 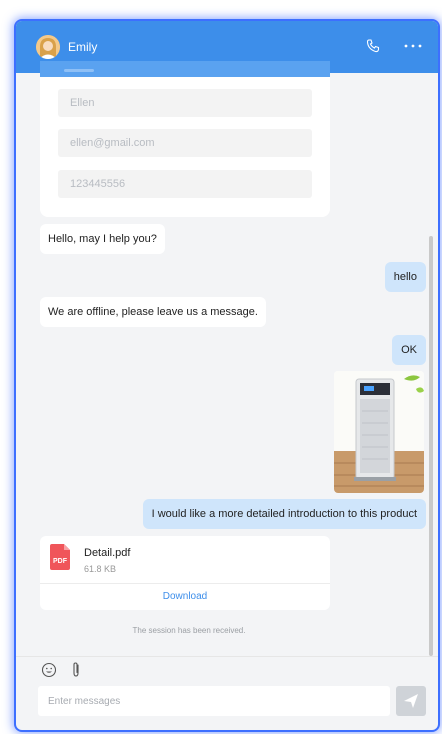 What do you see at coordinates (413, 46) in the screenshot?
I see `more-icon` at bounding box center [413, 46].